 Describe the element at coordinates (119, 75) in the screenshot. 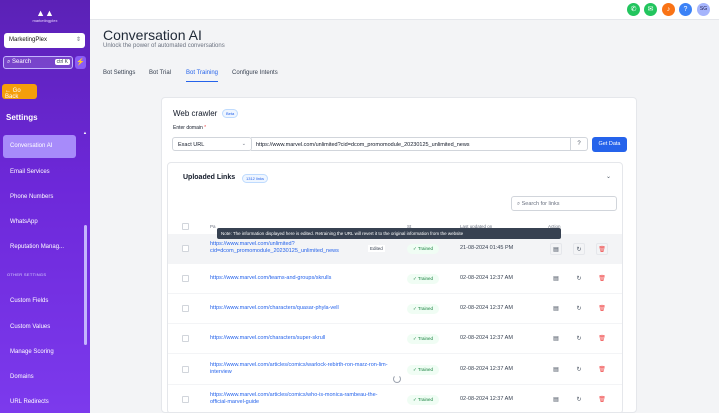

I see `tab-bot-settings: Bot Settings` at that location.